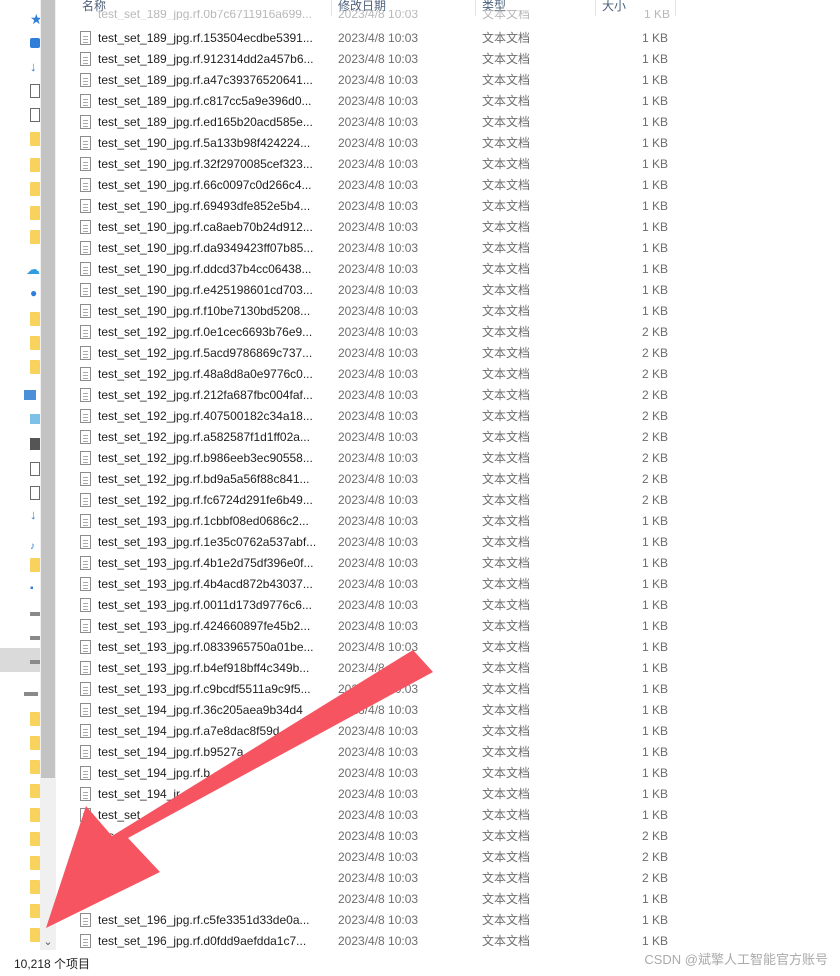  What do you see at coordinates (48, 942) in the screenshot?
I see `scroll-down-chevron-icon: ⌄` at bounding box center [48, 942].